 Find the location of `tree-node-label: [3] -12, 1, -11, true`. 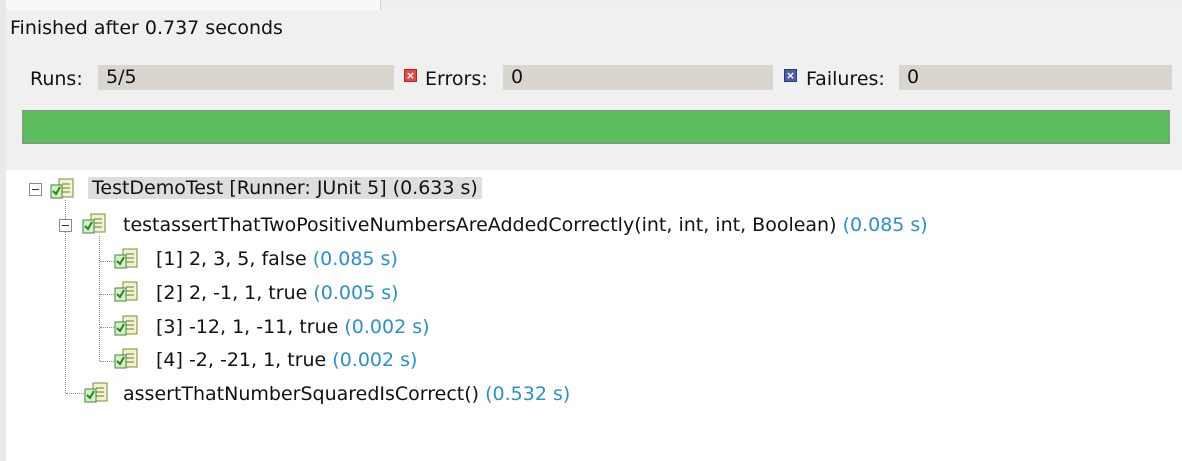

tree-node-label: [3] -12, 1, -11, true is located at coordinates (247, 327).